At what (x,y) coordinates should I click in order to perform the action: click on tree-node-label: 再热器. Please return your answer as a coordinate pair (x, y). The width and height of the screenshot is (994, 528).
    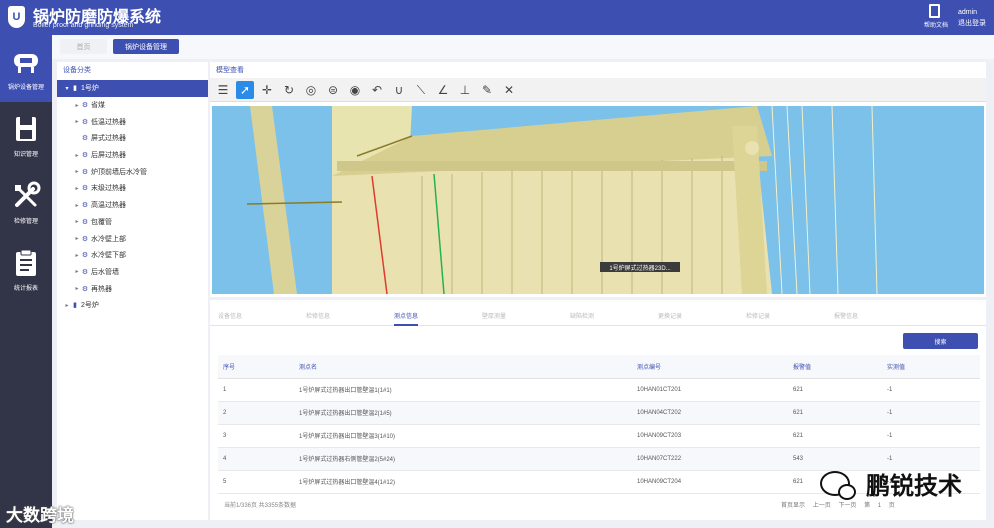
    Looking at the image, I should click on (101, 289).